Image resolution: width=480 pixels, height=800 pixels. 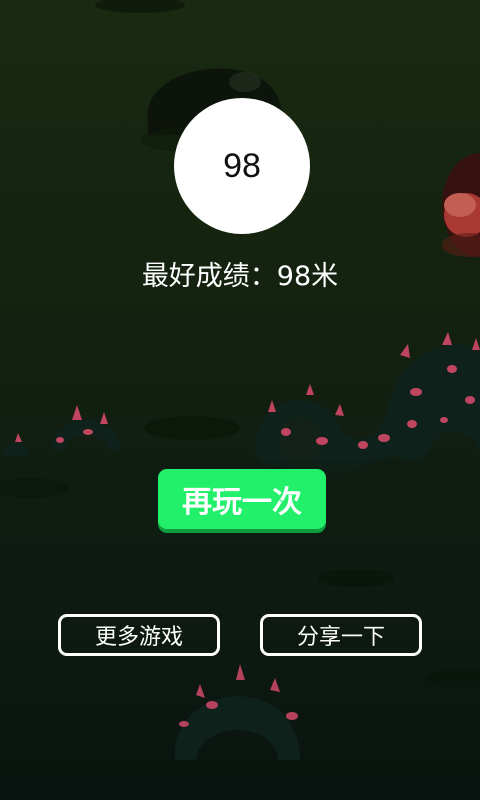 I want to click on score-value: 98, so click(x=242, y=165).